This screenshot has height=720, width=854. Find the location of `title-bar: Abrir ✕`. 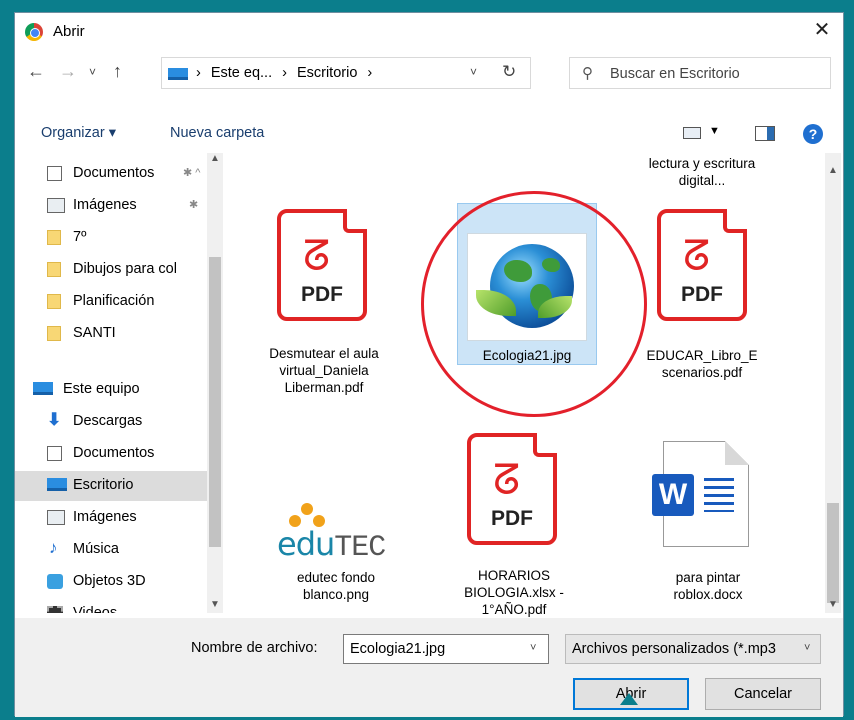

title-bar: Abrir ✕ is located at coordinates (429, 31).